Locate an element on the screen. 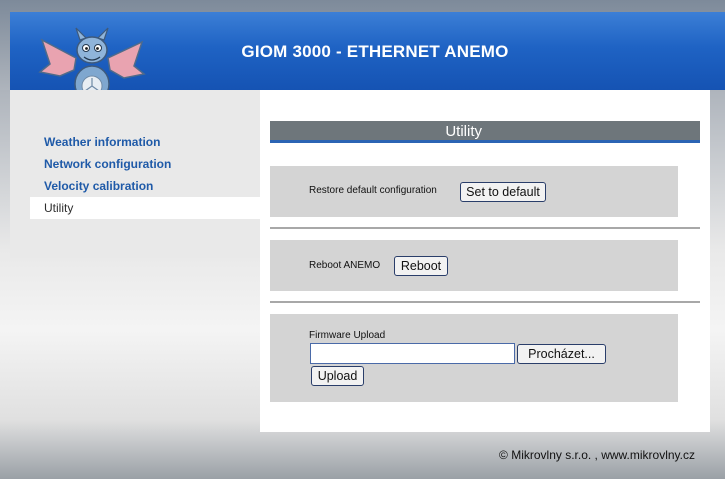 The height and width of the screenshot is (479, 725). sidebar-item-network-configuration: Network configuration is located at coordinates (107, 164).